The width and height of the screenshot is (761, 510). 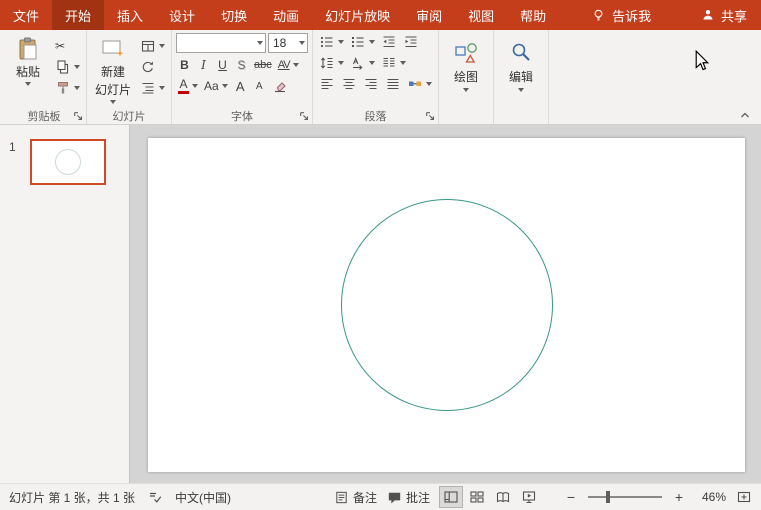 What do you see at coordinates (67, 45) in the screenshot?
I see `cut-button: ✂` at bounding box center [67, 45].